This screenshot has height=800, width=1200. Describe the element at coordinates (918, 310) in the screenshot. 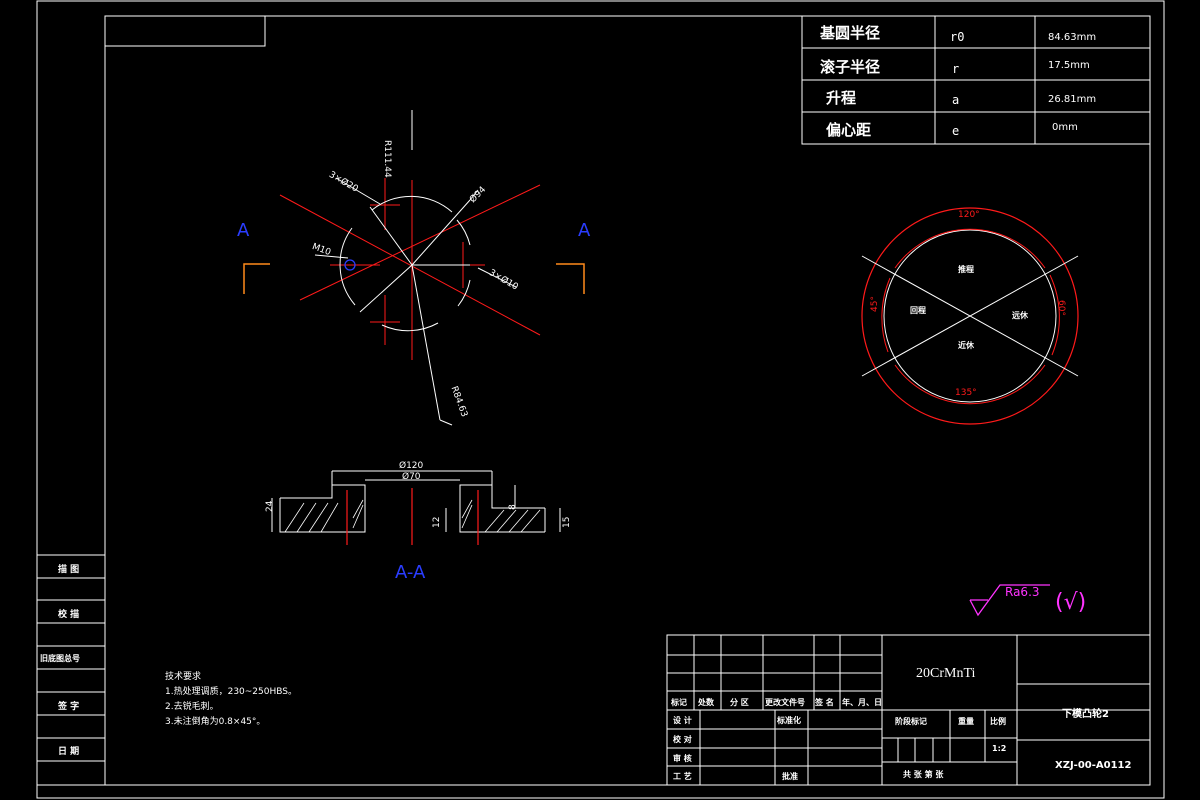

I see `cam-zone-left: 回程` at that location.